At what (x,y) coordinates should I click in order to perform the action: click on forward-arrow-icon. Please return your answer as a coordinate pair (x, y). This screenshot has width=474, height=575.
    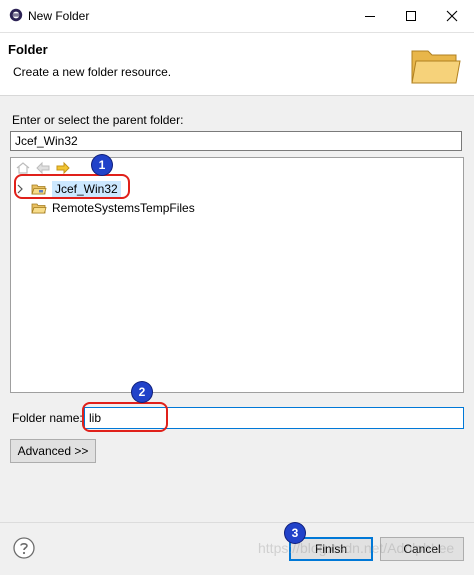
    Looking at the image, I should click on (63, 168).